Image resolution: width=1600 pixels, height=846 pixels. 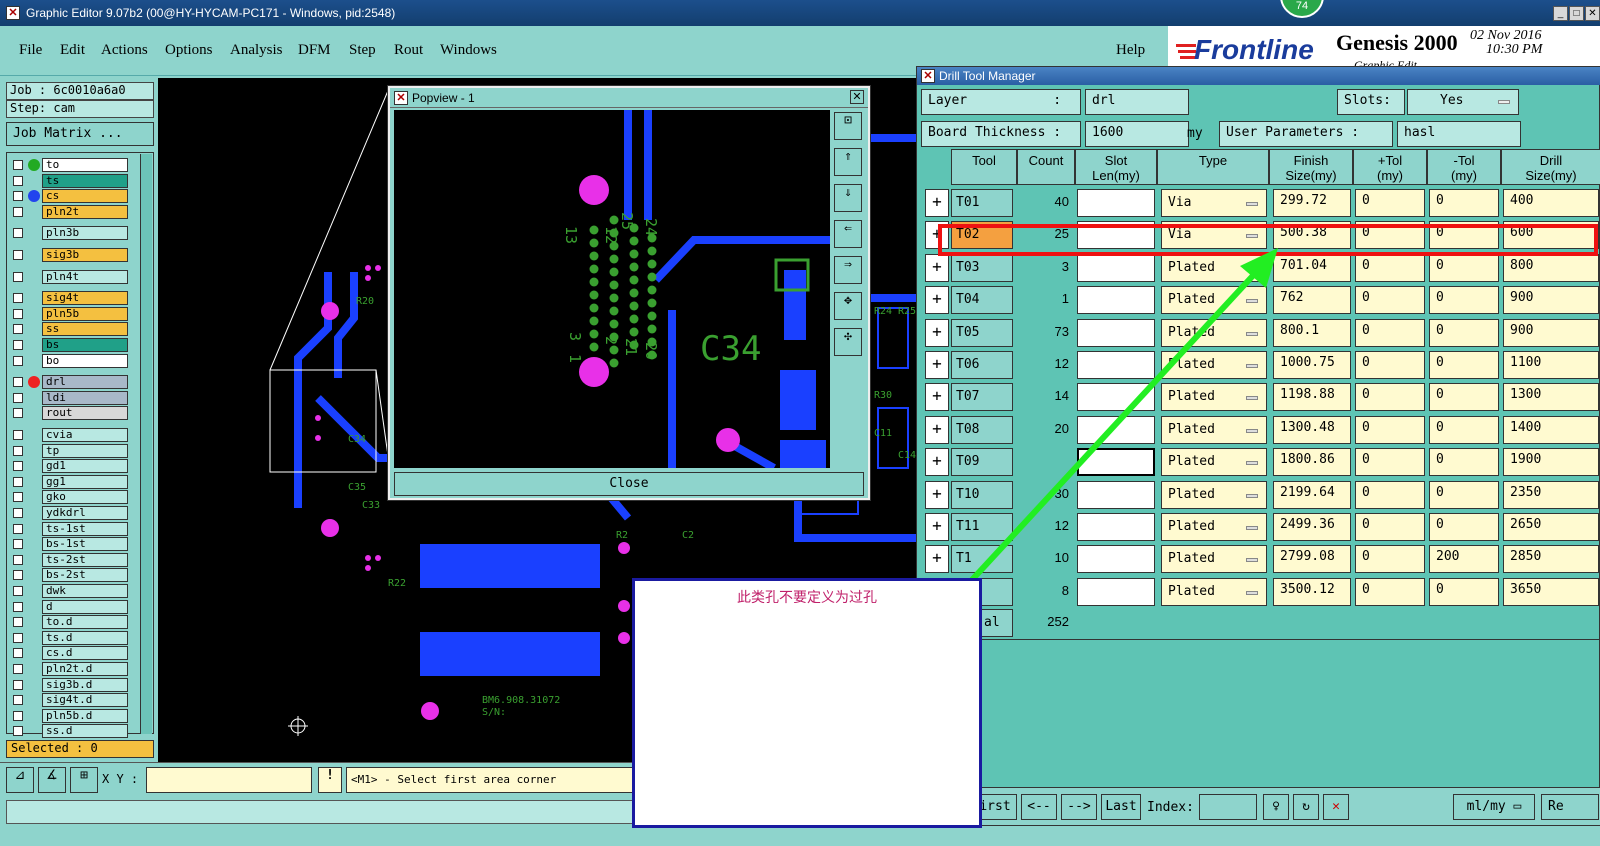 What do you see at coordinates (69, 466) in the screenshot?
I see `layer-row-gd1: gd1` at bounding box center [69, 466].